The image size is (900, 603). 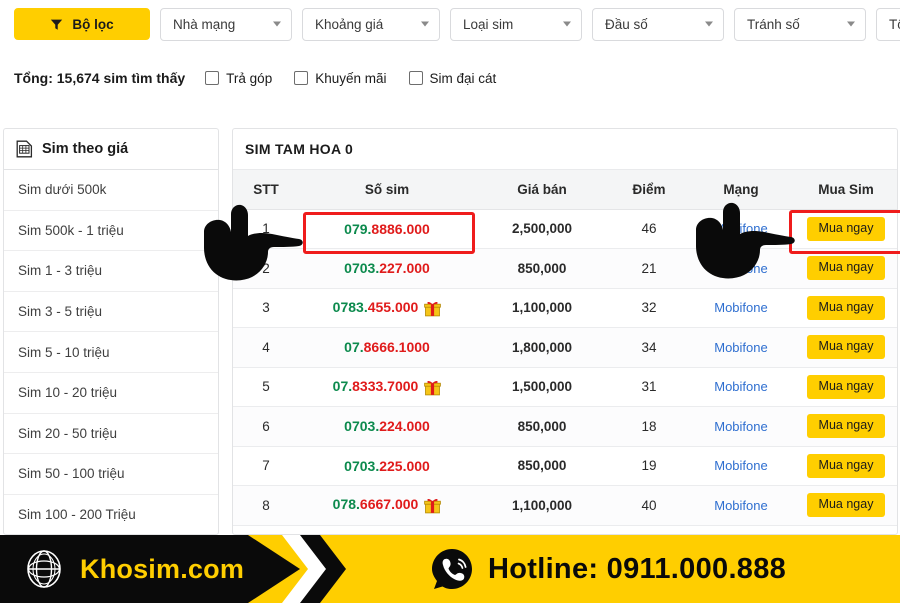 I want to click on cell-diem: 40, so click(x=649, y=505).